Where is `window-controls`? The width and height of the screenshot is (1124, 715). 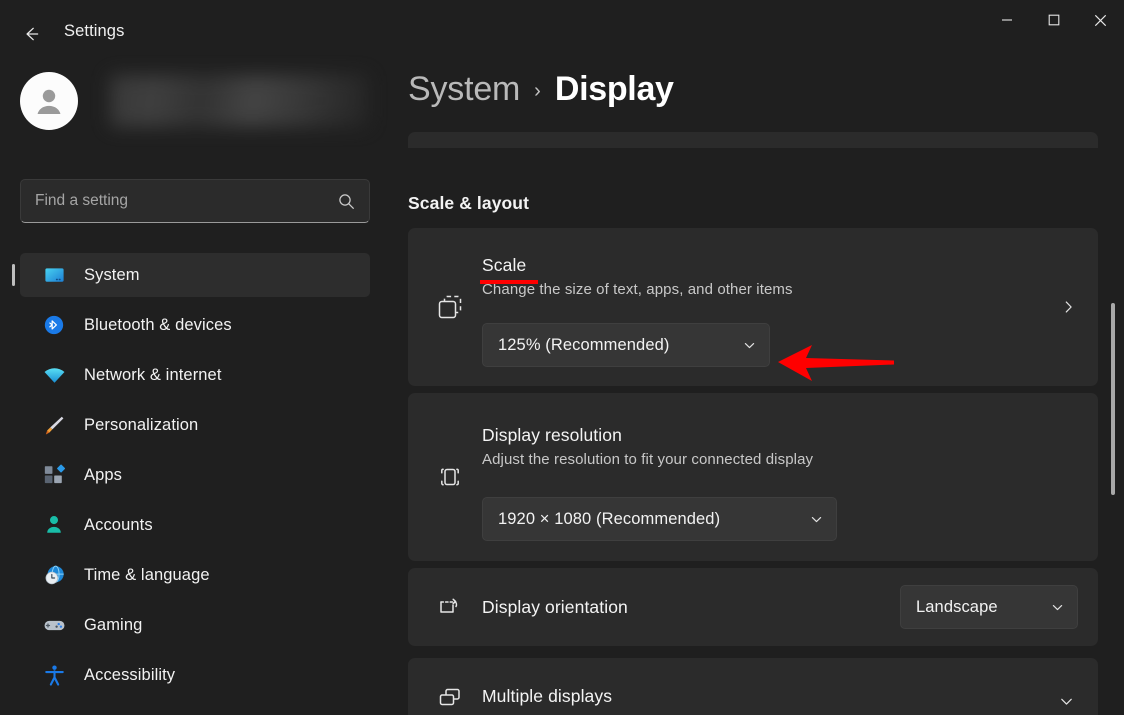 window-controls is located at coordinates (1053, 20).